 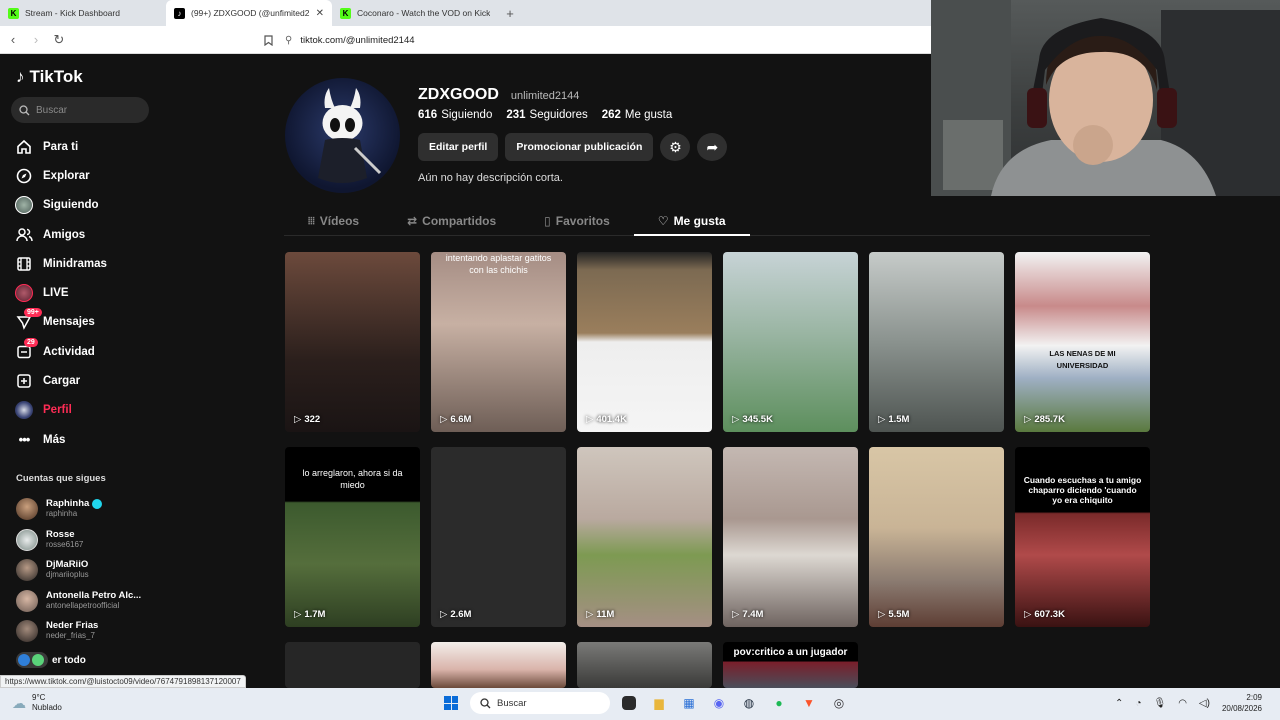 What do you see at coordinates (311, 221) in the screenshot?
I see `grid-icon: ⦙⦙⦙` at bounding box center [311, 221].